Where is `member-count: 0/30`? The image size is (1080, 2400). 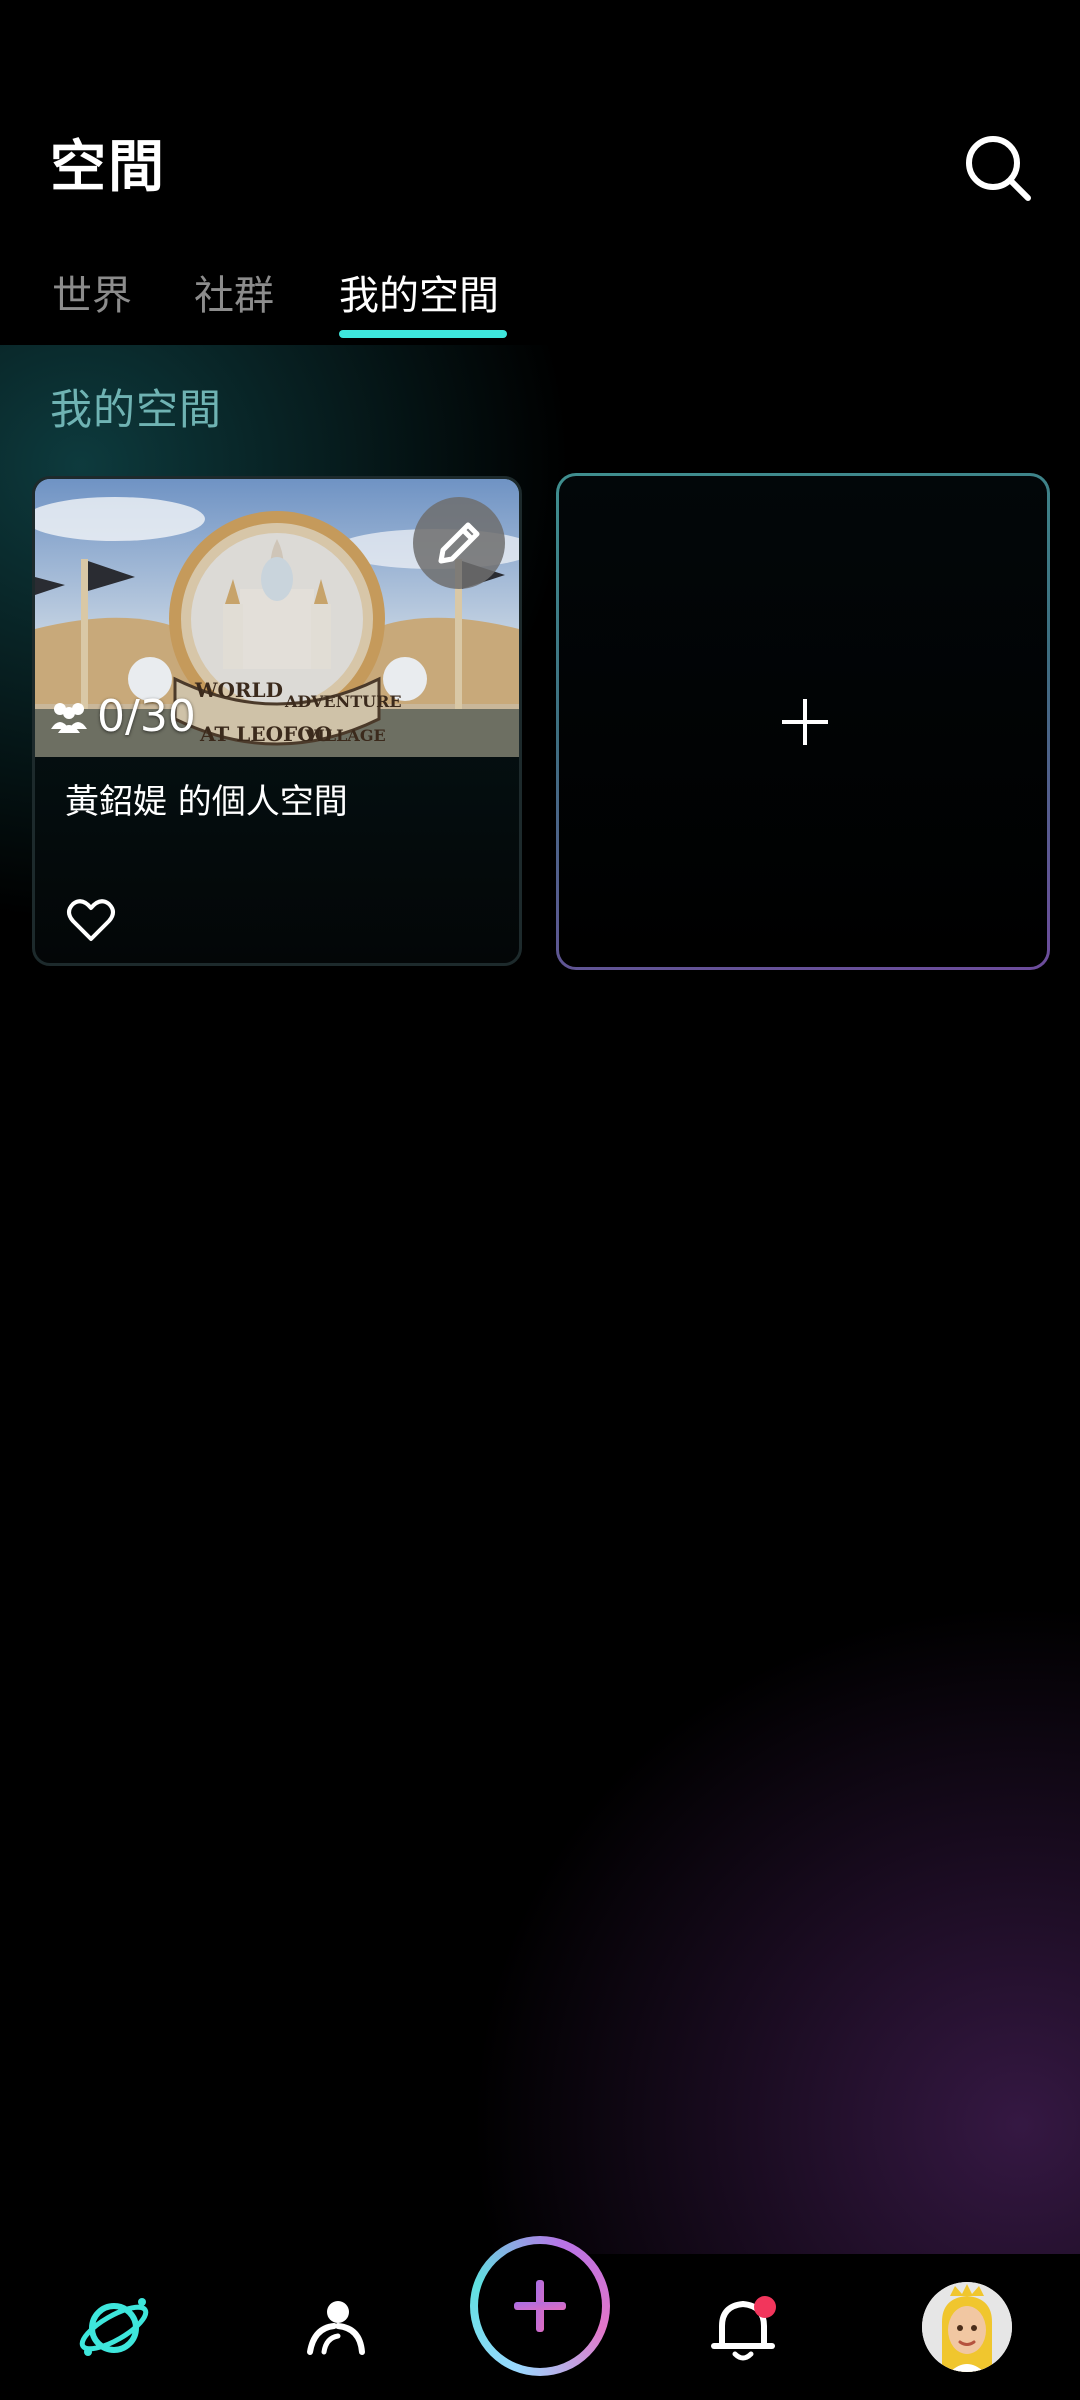
member-count: 0/30 is located at coordinates (122, 717).